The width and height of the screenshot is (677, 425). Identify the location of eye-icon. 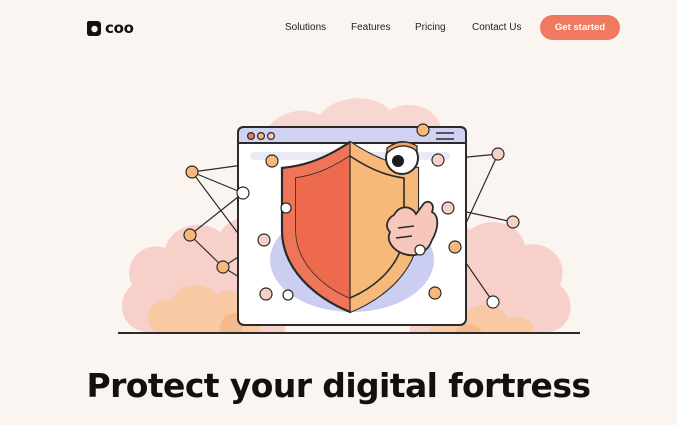
(402, 158).